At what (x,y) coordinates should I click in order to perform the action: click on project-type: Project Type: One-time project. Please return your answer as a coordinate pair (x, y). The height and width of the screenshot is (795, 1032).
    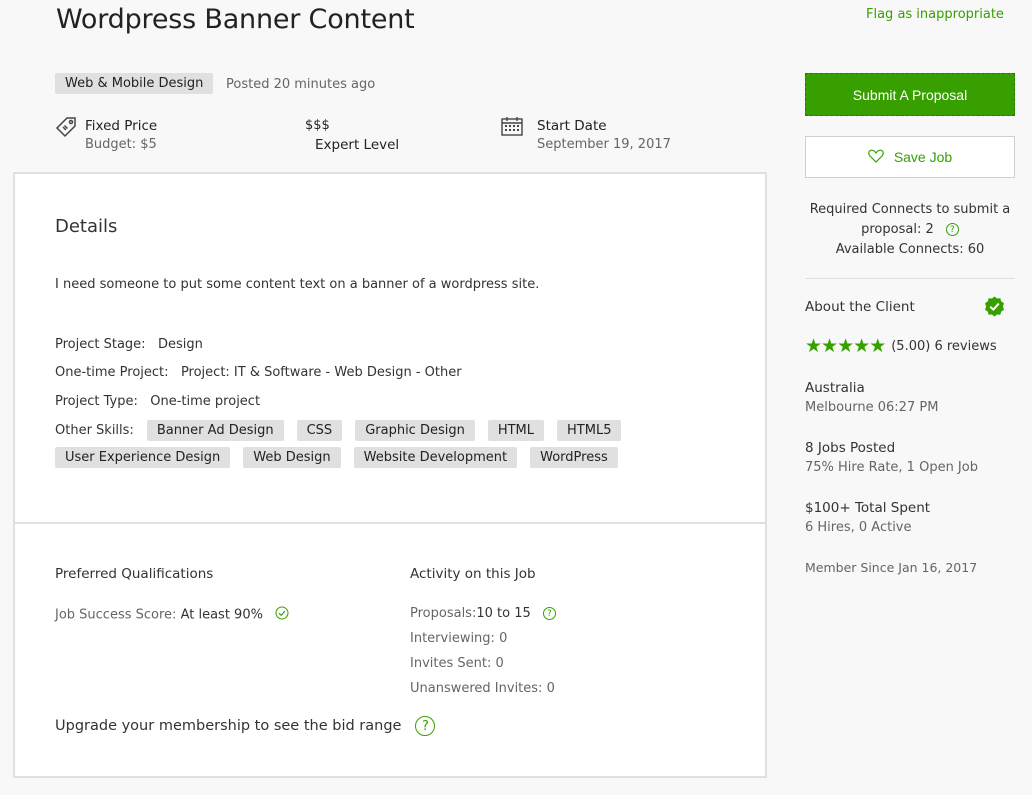
    Looking at the image, I should click on (157, 401).